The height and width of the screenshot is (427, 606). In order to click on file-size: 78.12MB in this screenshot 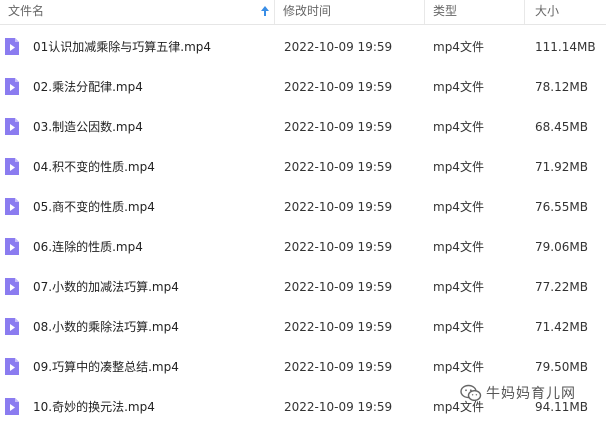, I will do `click(561, 87)`.